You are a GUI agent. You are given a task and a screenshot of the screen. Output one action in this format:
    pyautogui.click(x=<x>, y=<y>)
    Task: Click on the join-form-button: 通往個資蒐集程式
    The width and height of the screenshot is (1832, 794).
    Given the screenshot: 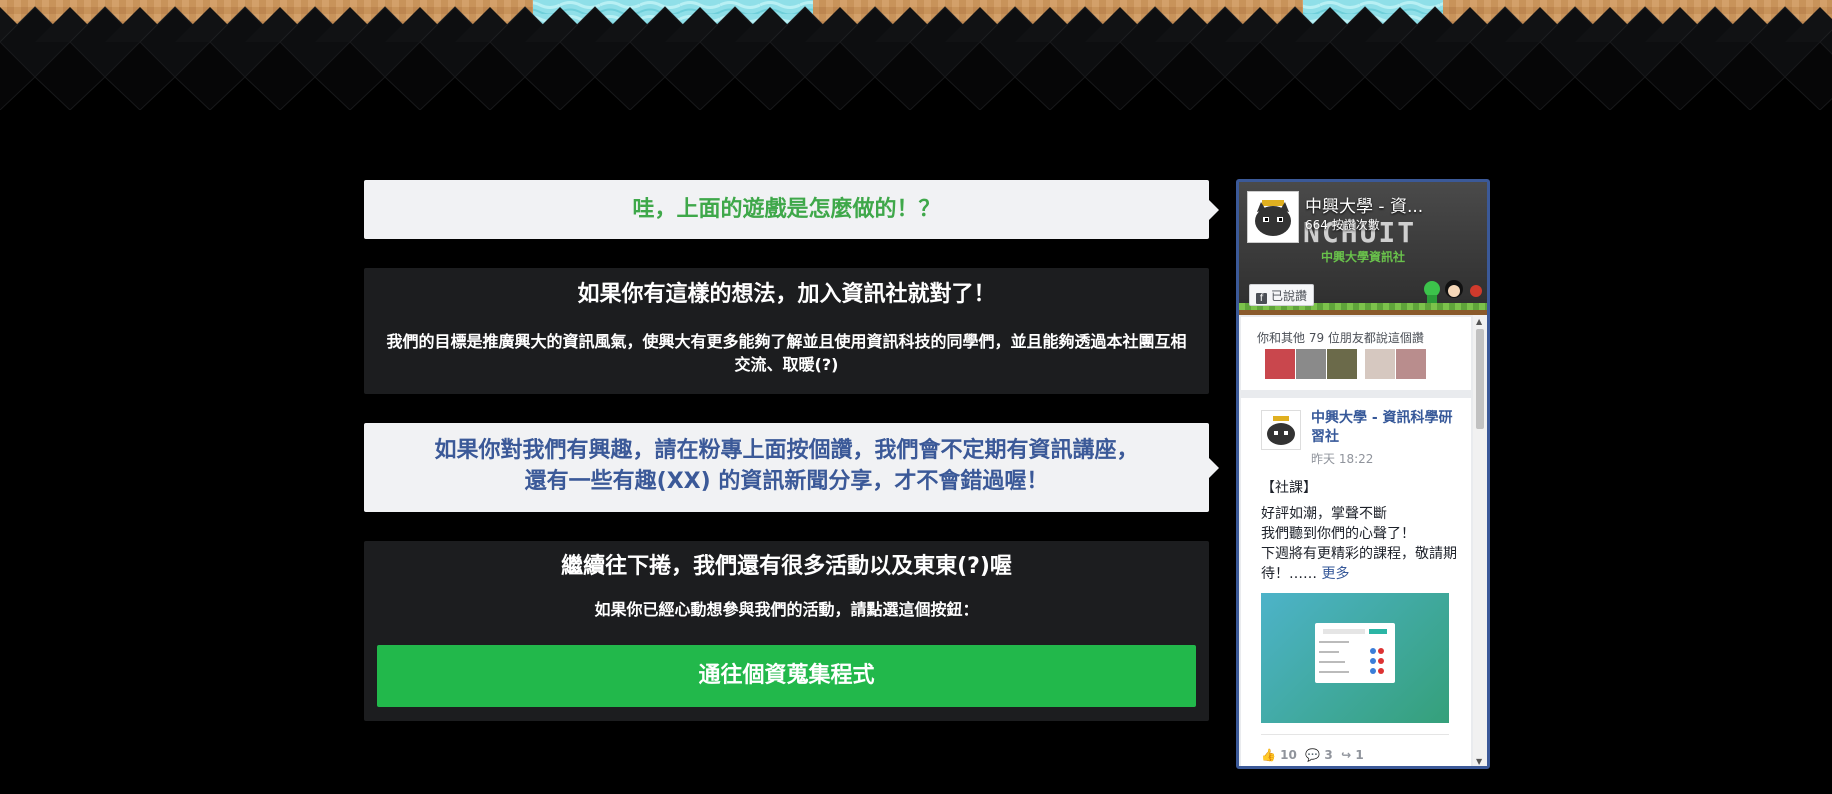 What is the action you would take?
    pyautogui.click(x=786, y=676)
    